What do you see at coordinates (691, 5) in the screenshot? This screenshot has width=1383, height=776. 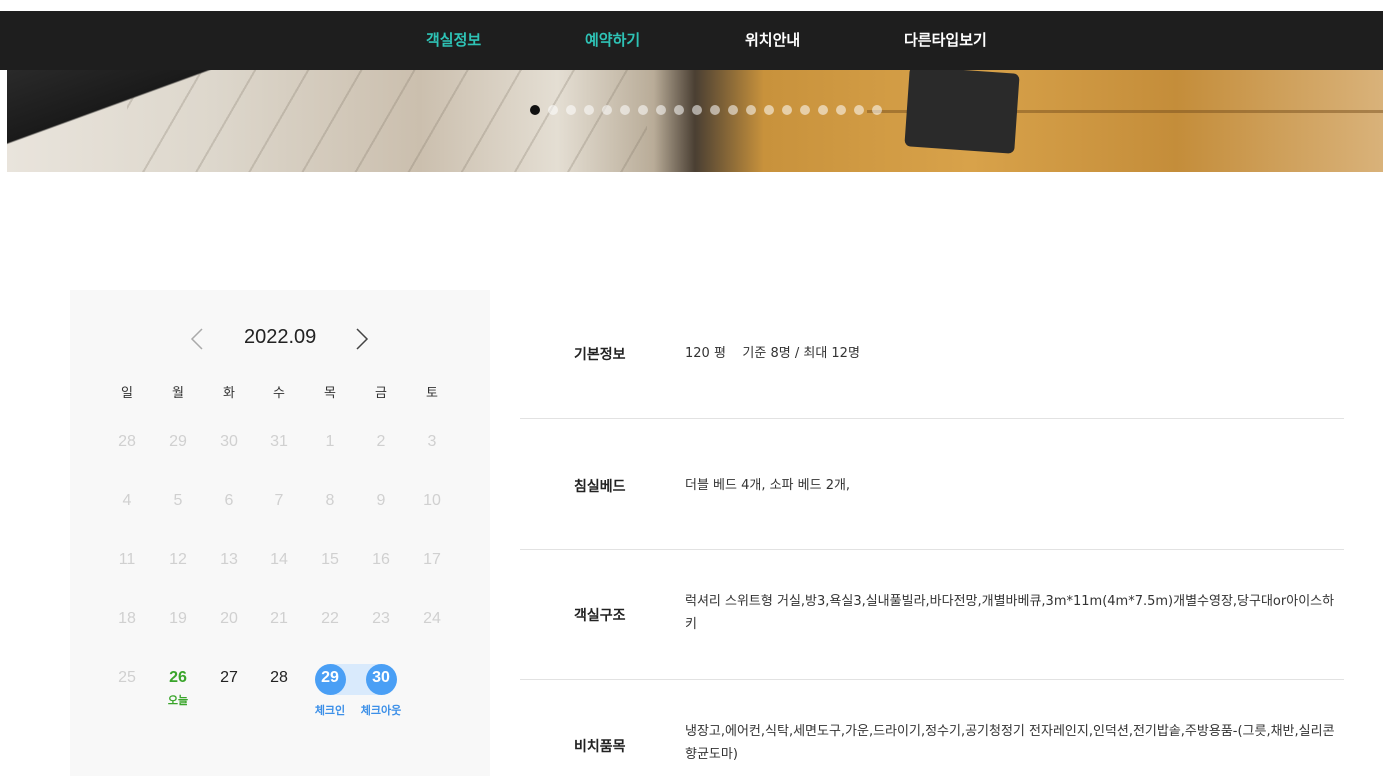 I see `top-strip` at bounding box center [691, 5].